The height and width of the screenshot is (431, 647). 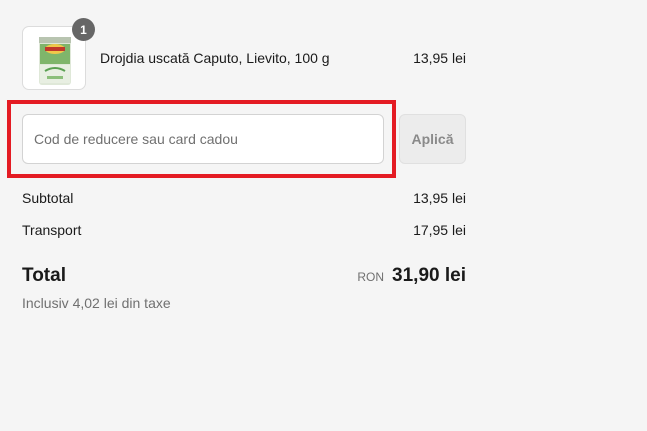 I want to click on discount-code-input, so click(x=203, y=139).